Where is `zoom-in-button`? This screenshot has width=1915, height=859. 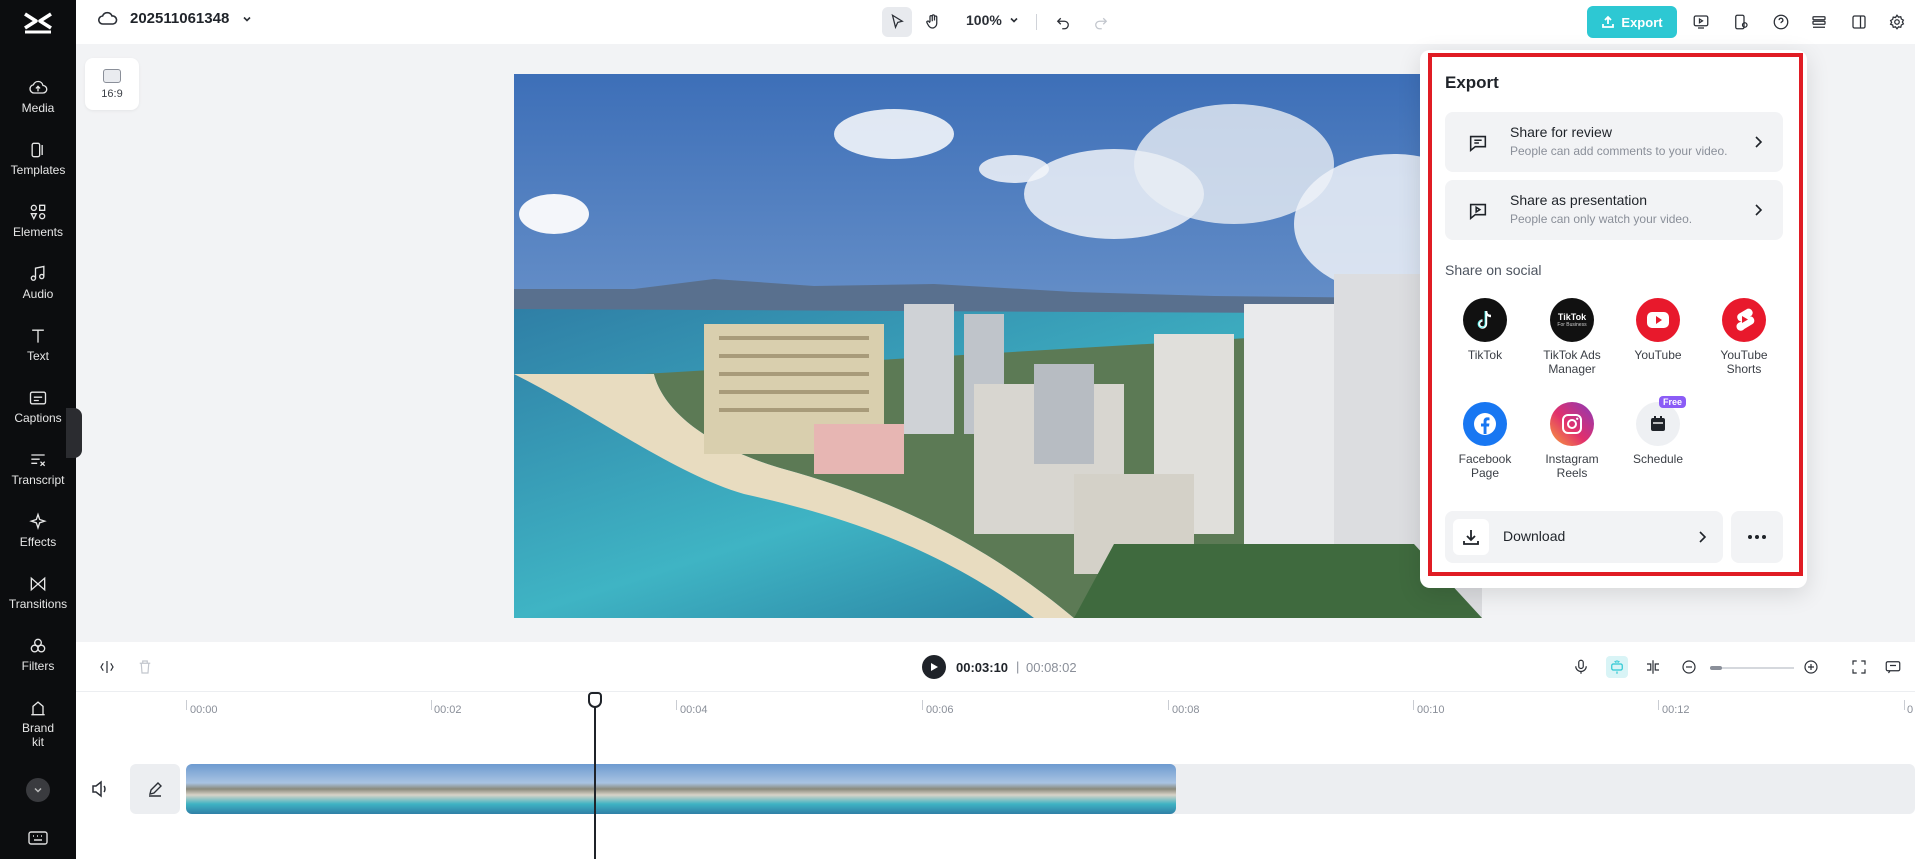 zoom-in-button is located at coordinates (1811, 667).